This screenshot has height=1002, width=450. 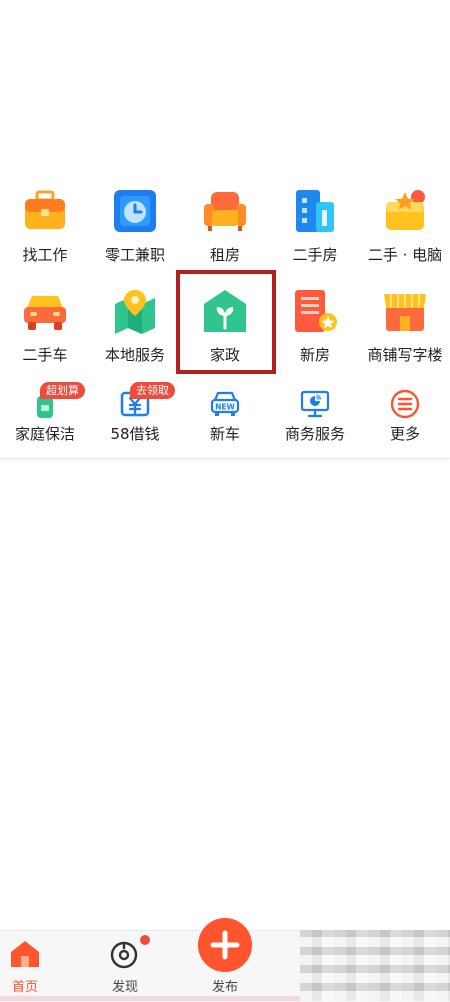 I want to click on tab-home: 首页, so click(x=32, y=966).